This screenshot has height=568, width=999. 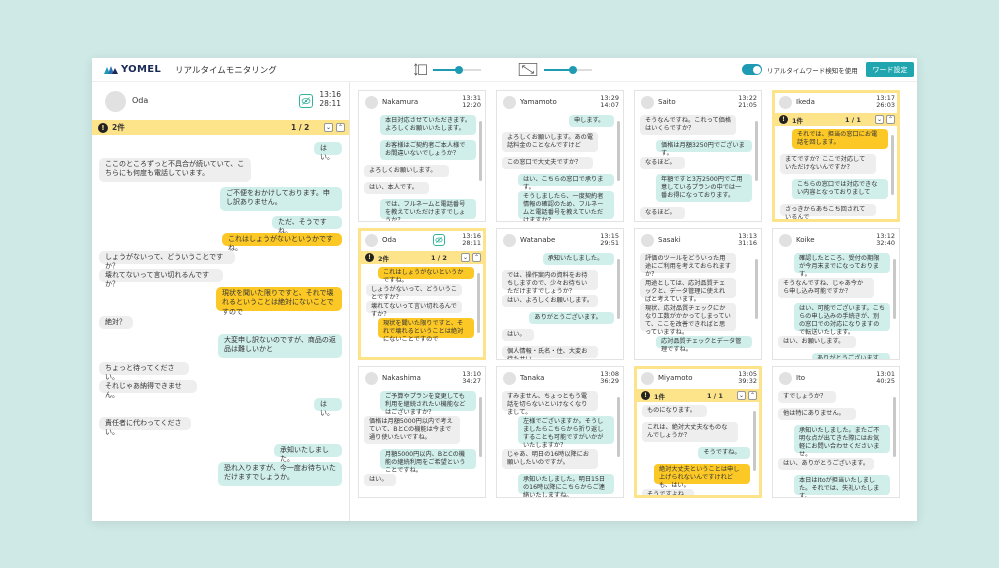 I want to click on transcript-message: 現状を聞いた限りですと、それで壊れるということは絶対にないことですので, so click(x=279, y=301).